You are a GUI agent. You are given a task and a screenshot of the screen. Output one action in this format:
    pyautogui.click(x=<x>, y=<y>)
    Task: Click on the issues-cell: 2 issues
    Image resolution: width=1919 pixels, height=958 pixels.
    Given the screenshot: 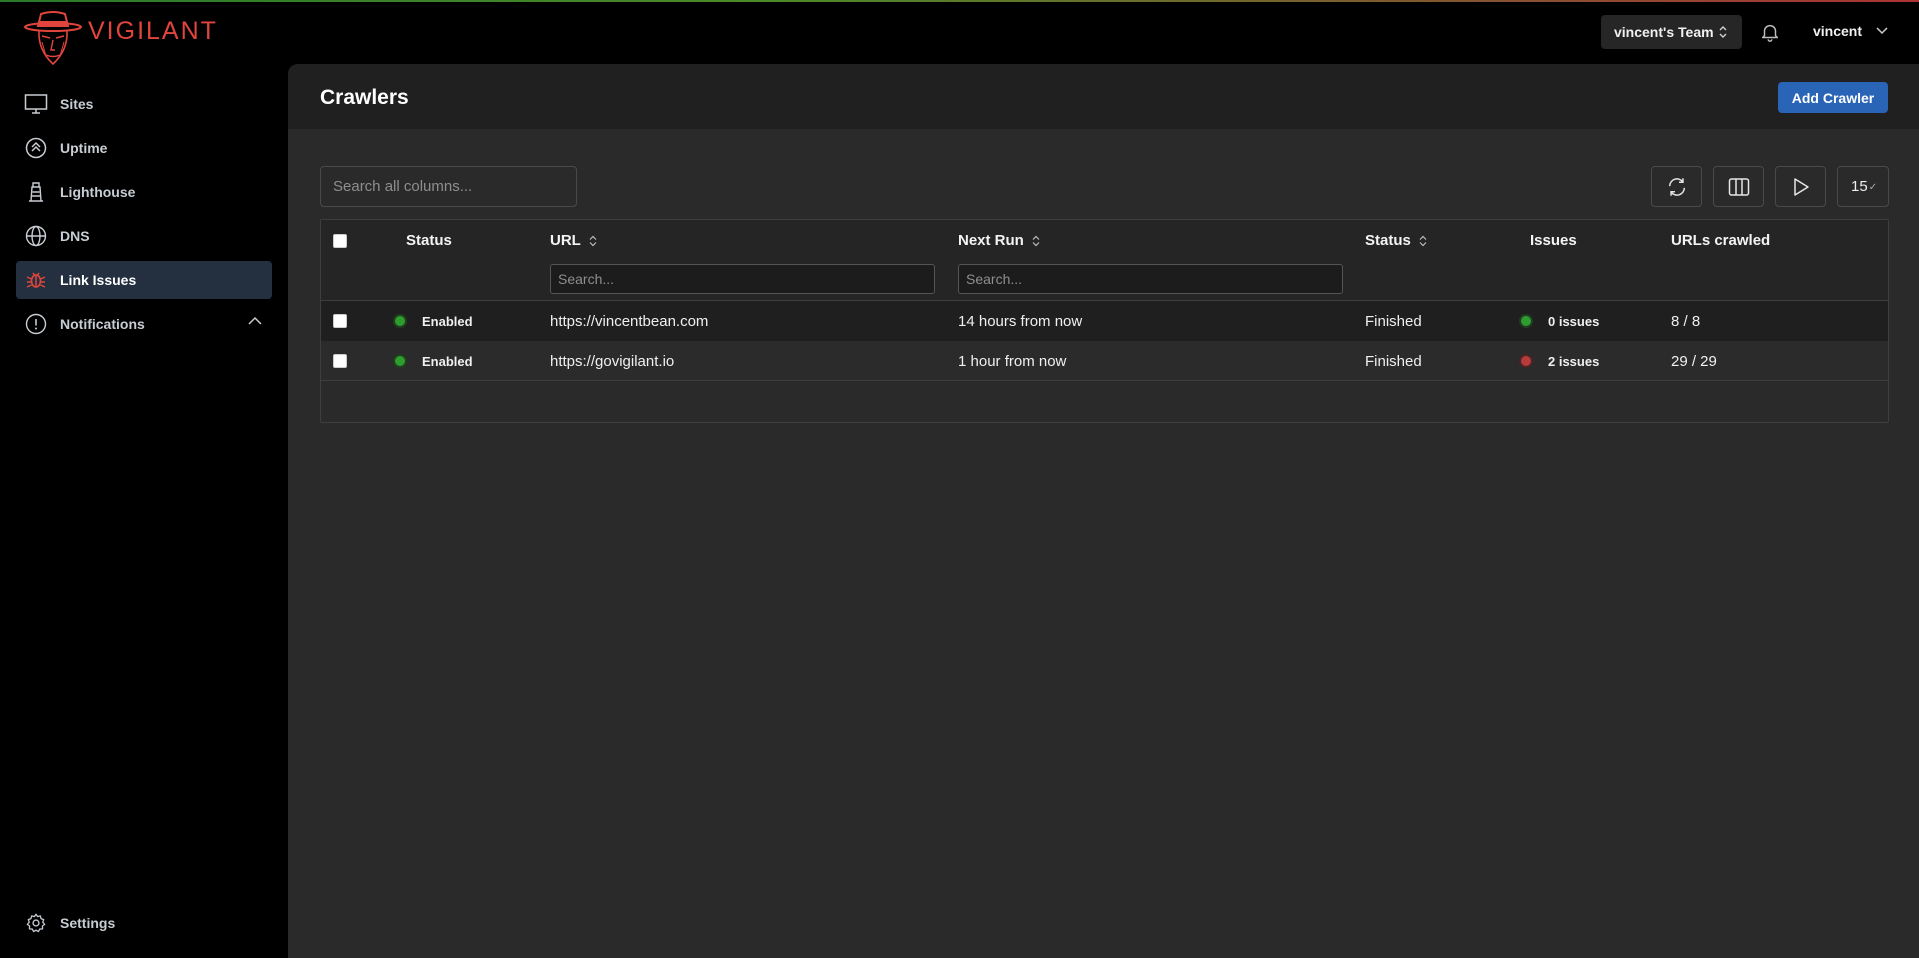 What is the action you would take?
    pyautogui.click(x=1573, y=361)
    